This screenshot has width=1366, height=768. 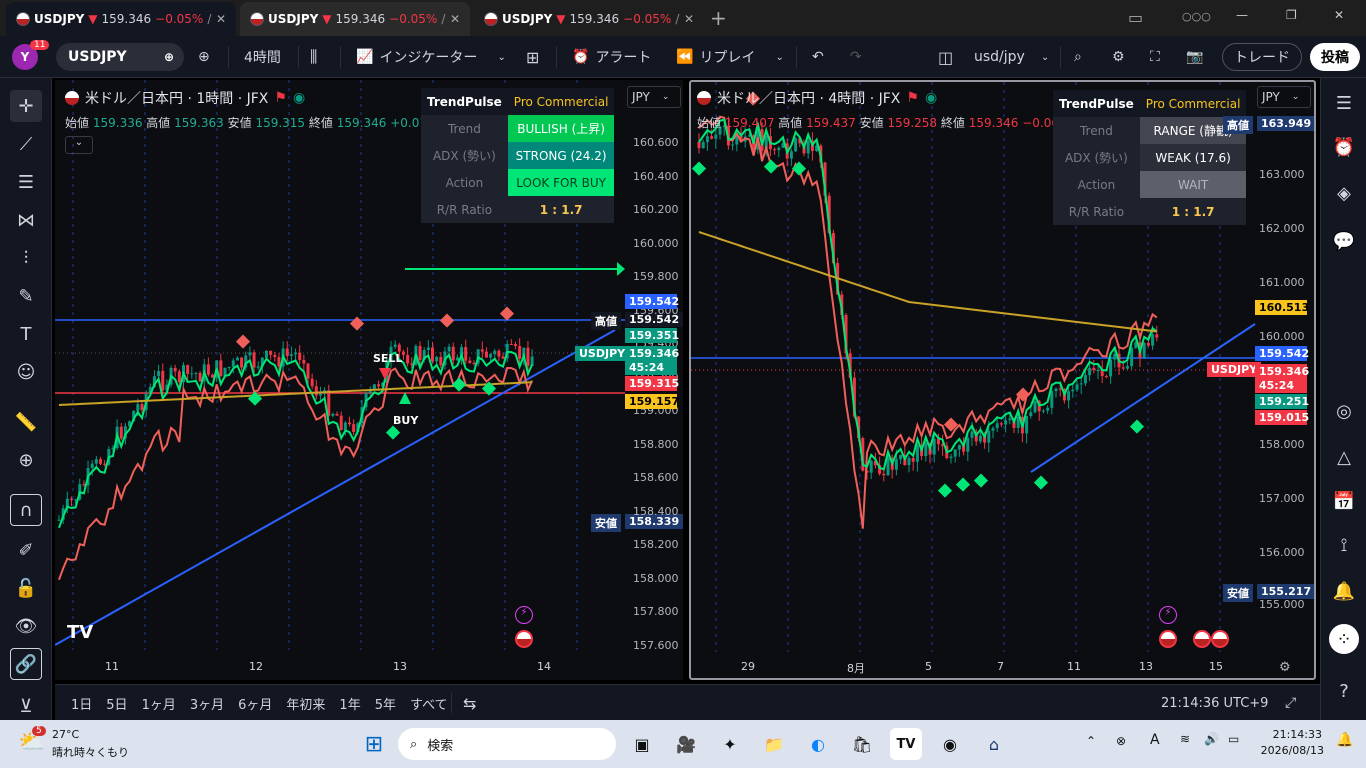 What do you see at coordinates (856, 57) in the screenshot?
I see `redo-icon: ↷` at bounding box center [856, 57].